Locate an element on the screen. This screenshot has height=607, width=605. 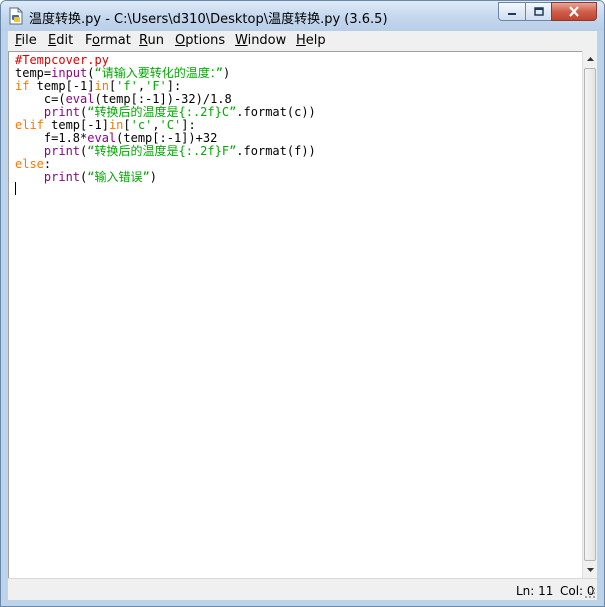
menu-item-text: dit is located at coordinates (65, 40).